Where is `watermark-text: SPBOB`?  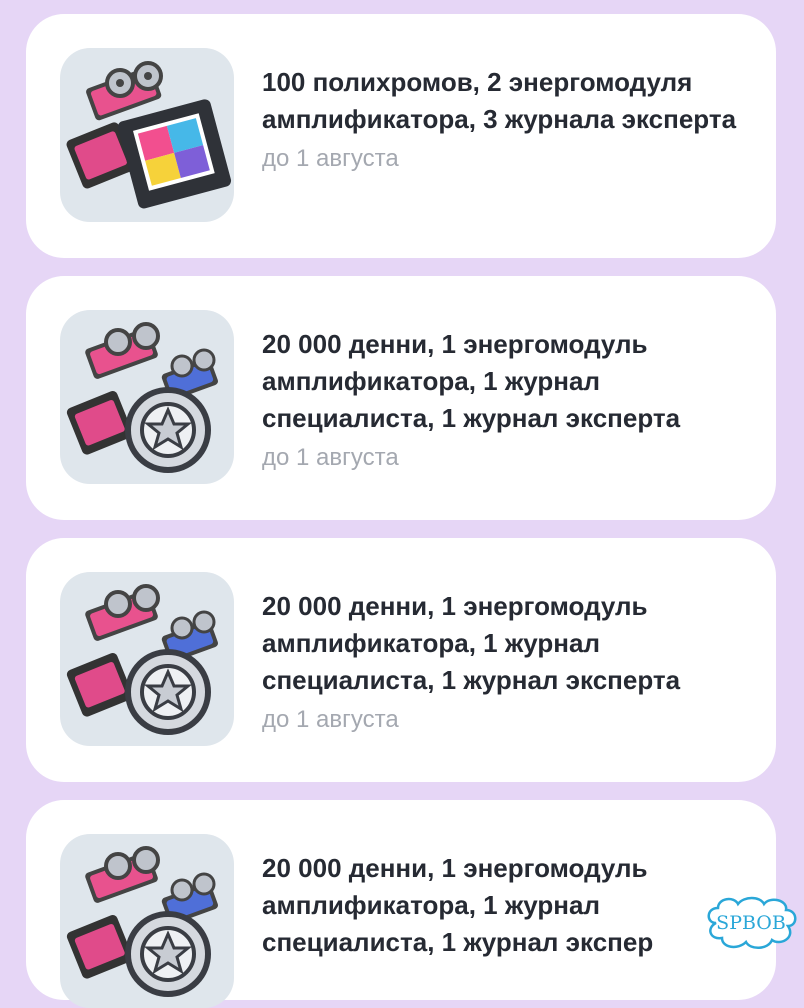 watermark-text: SPBOB is located at coordinates (751, 923).